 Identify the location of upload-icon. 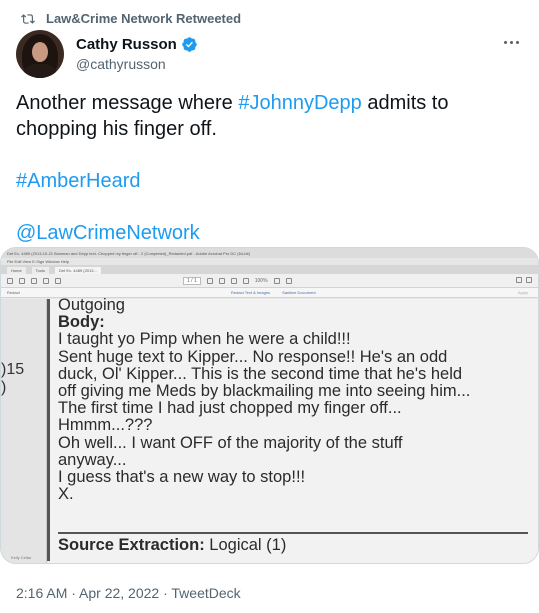
(34, 280).